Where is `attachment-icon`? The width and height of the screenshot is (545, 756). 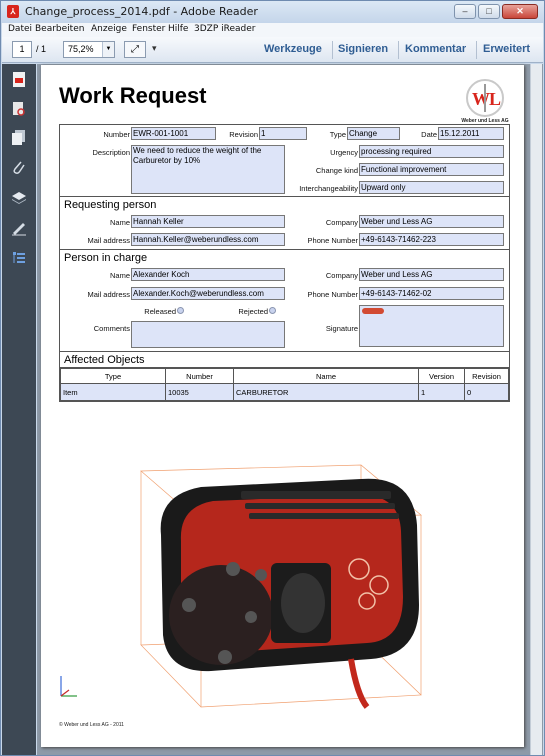
attachment-icon is located at coordinates (19, 168).